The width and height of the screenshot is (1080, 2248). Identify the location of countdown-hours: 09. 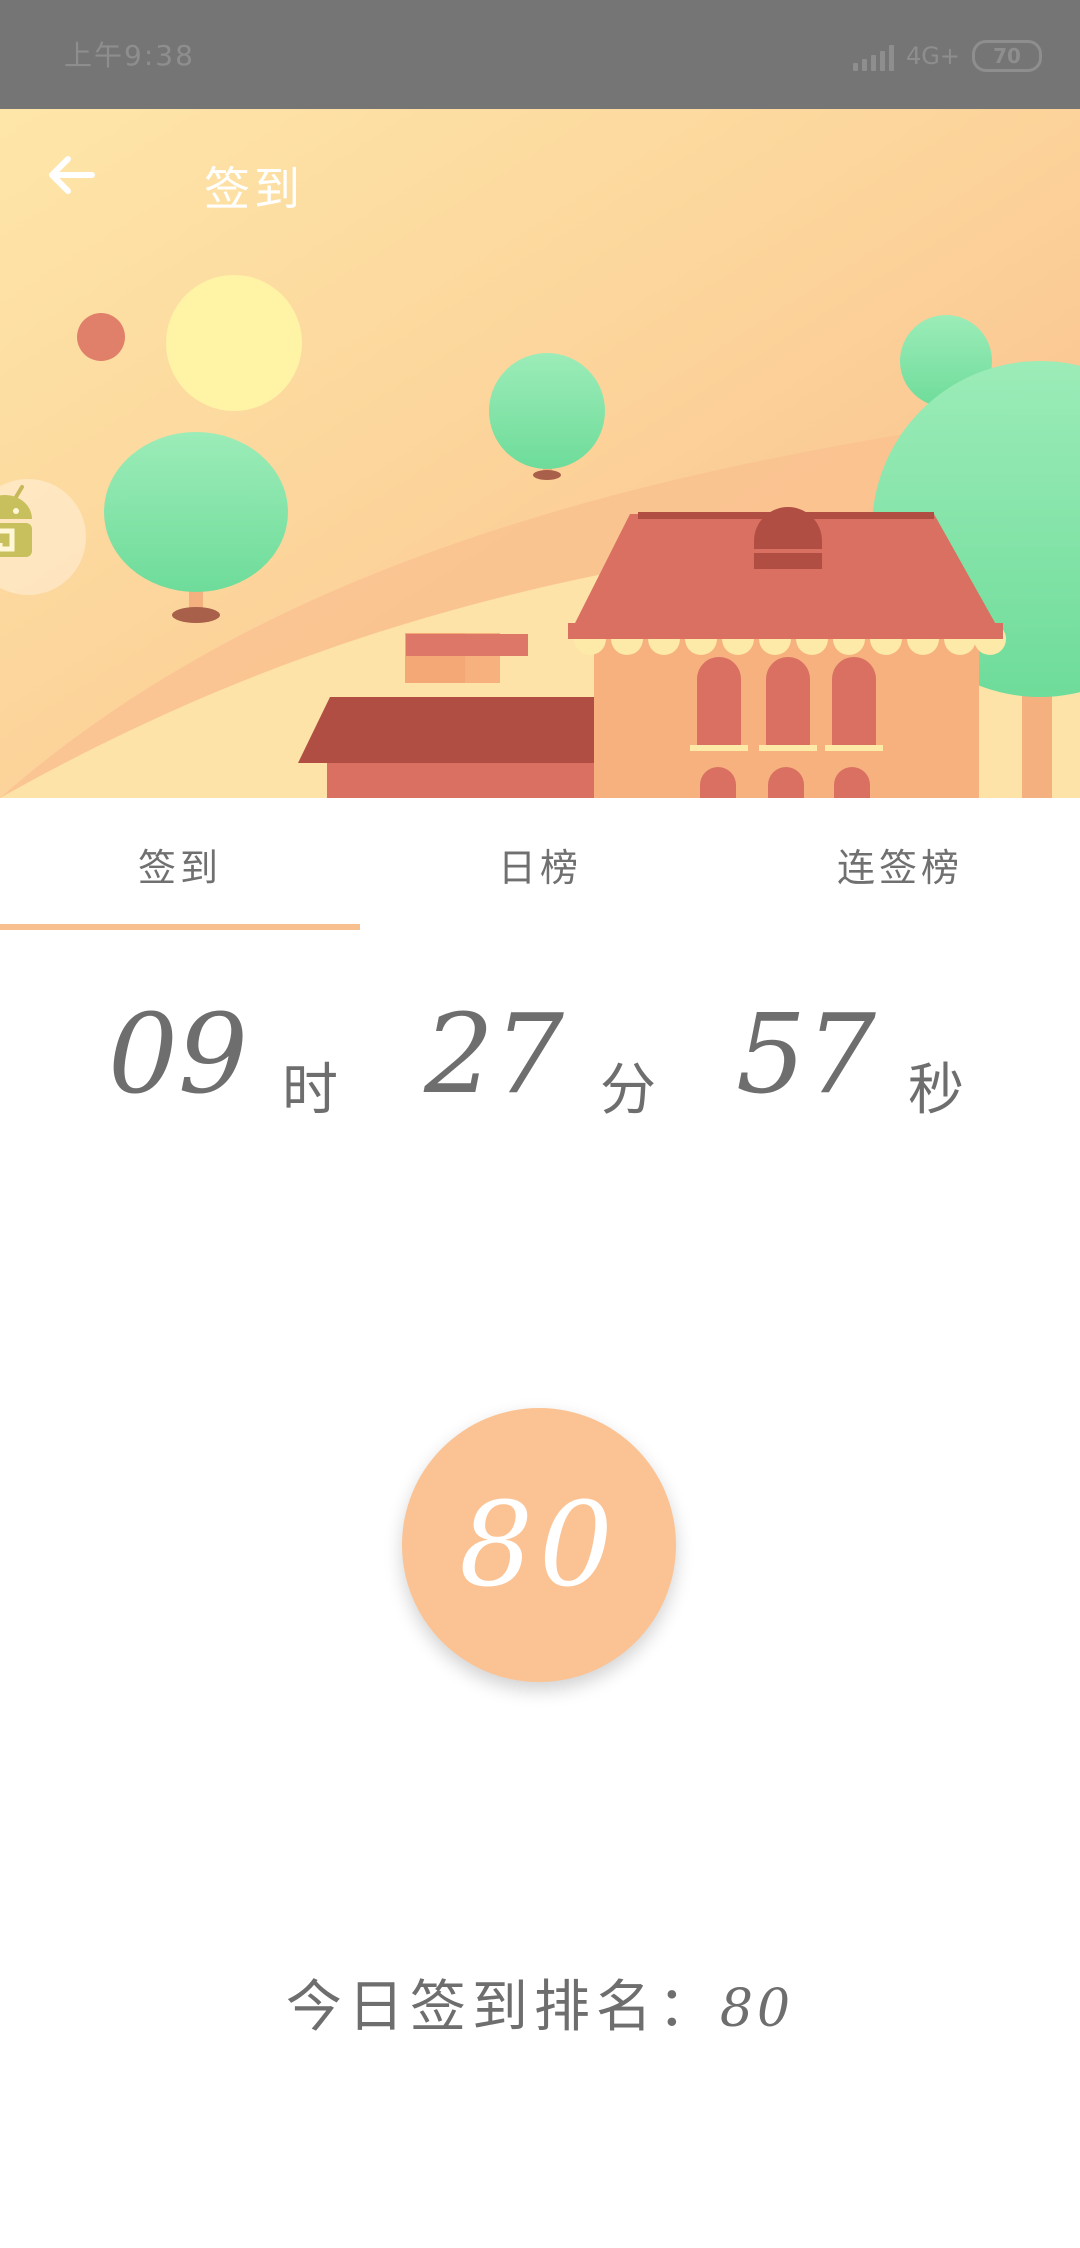
(178, 1054).